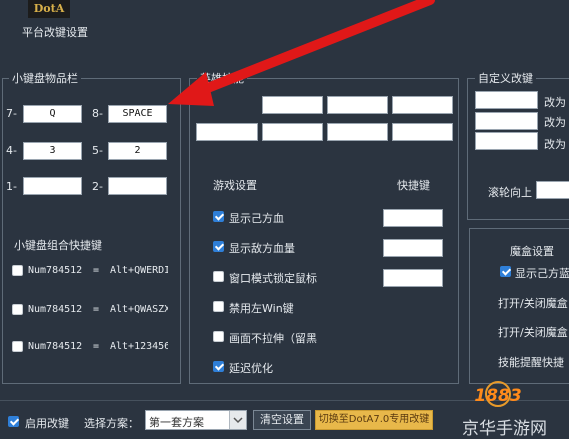  Describe the element at coordinates (310, 50) in the screenshot. I see `arrow-shaft` at that location.